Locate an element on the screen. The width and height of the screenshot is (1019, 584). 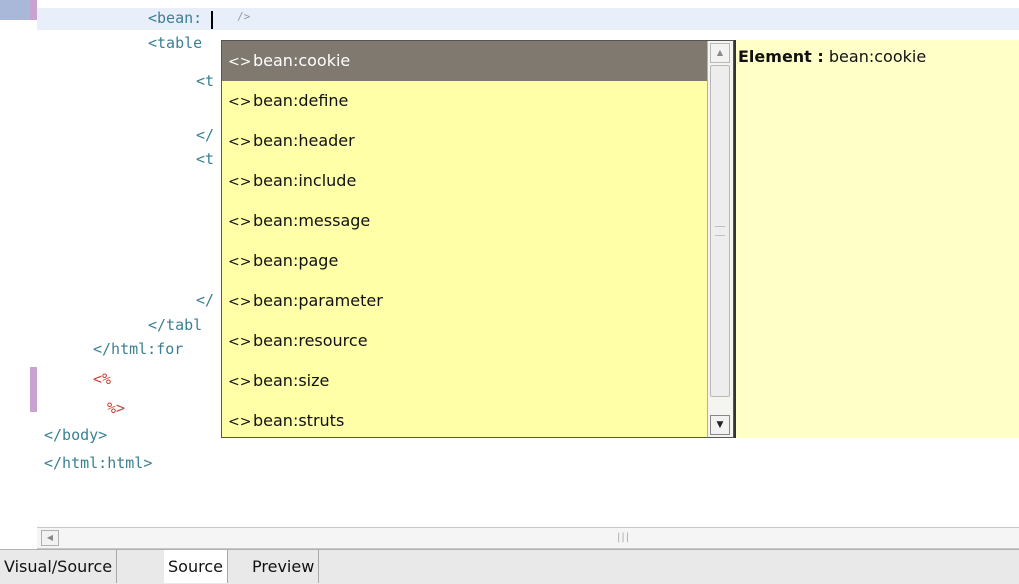
completion-item-label: bean:include is located at coordinates (305, 180).